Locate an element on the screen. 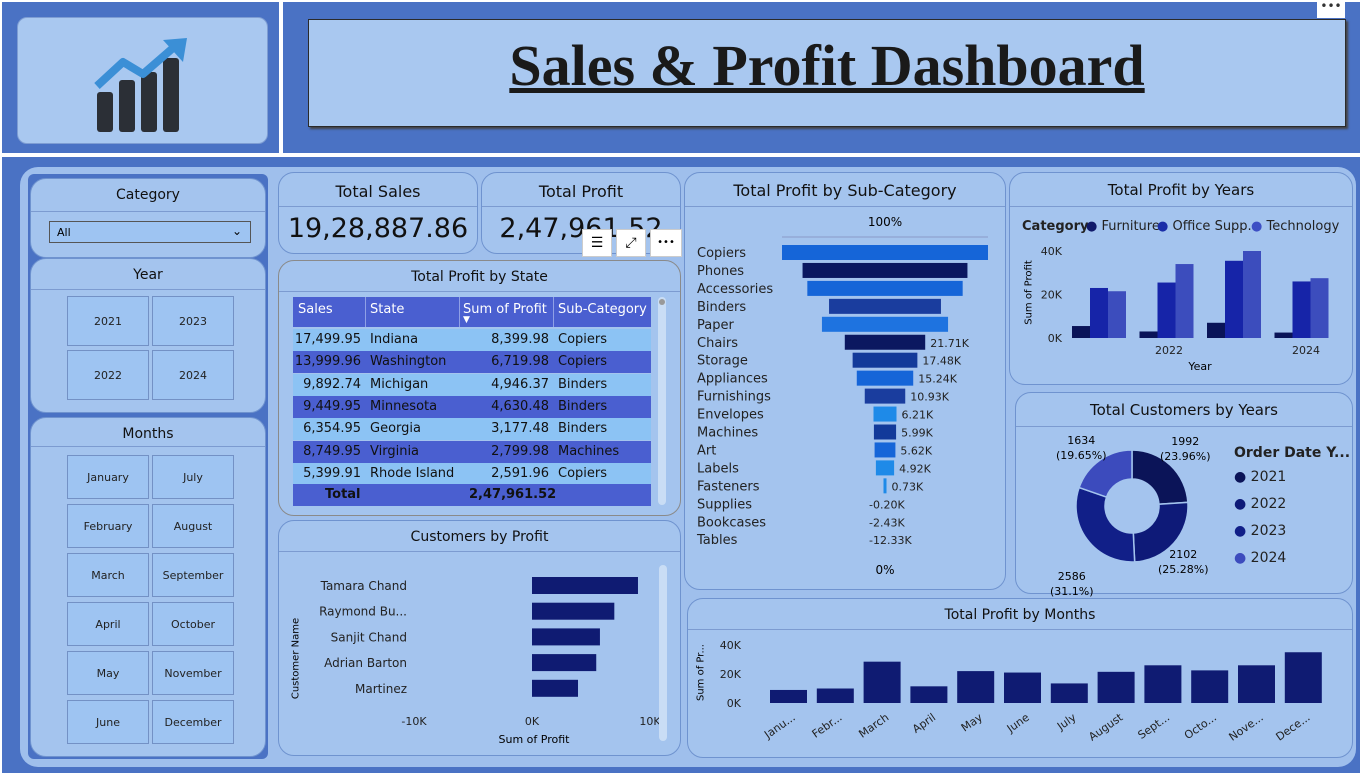  category-dropdown: All ⌄ is located at coordinates (150, 232).